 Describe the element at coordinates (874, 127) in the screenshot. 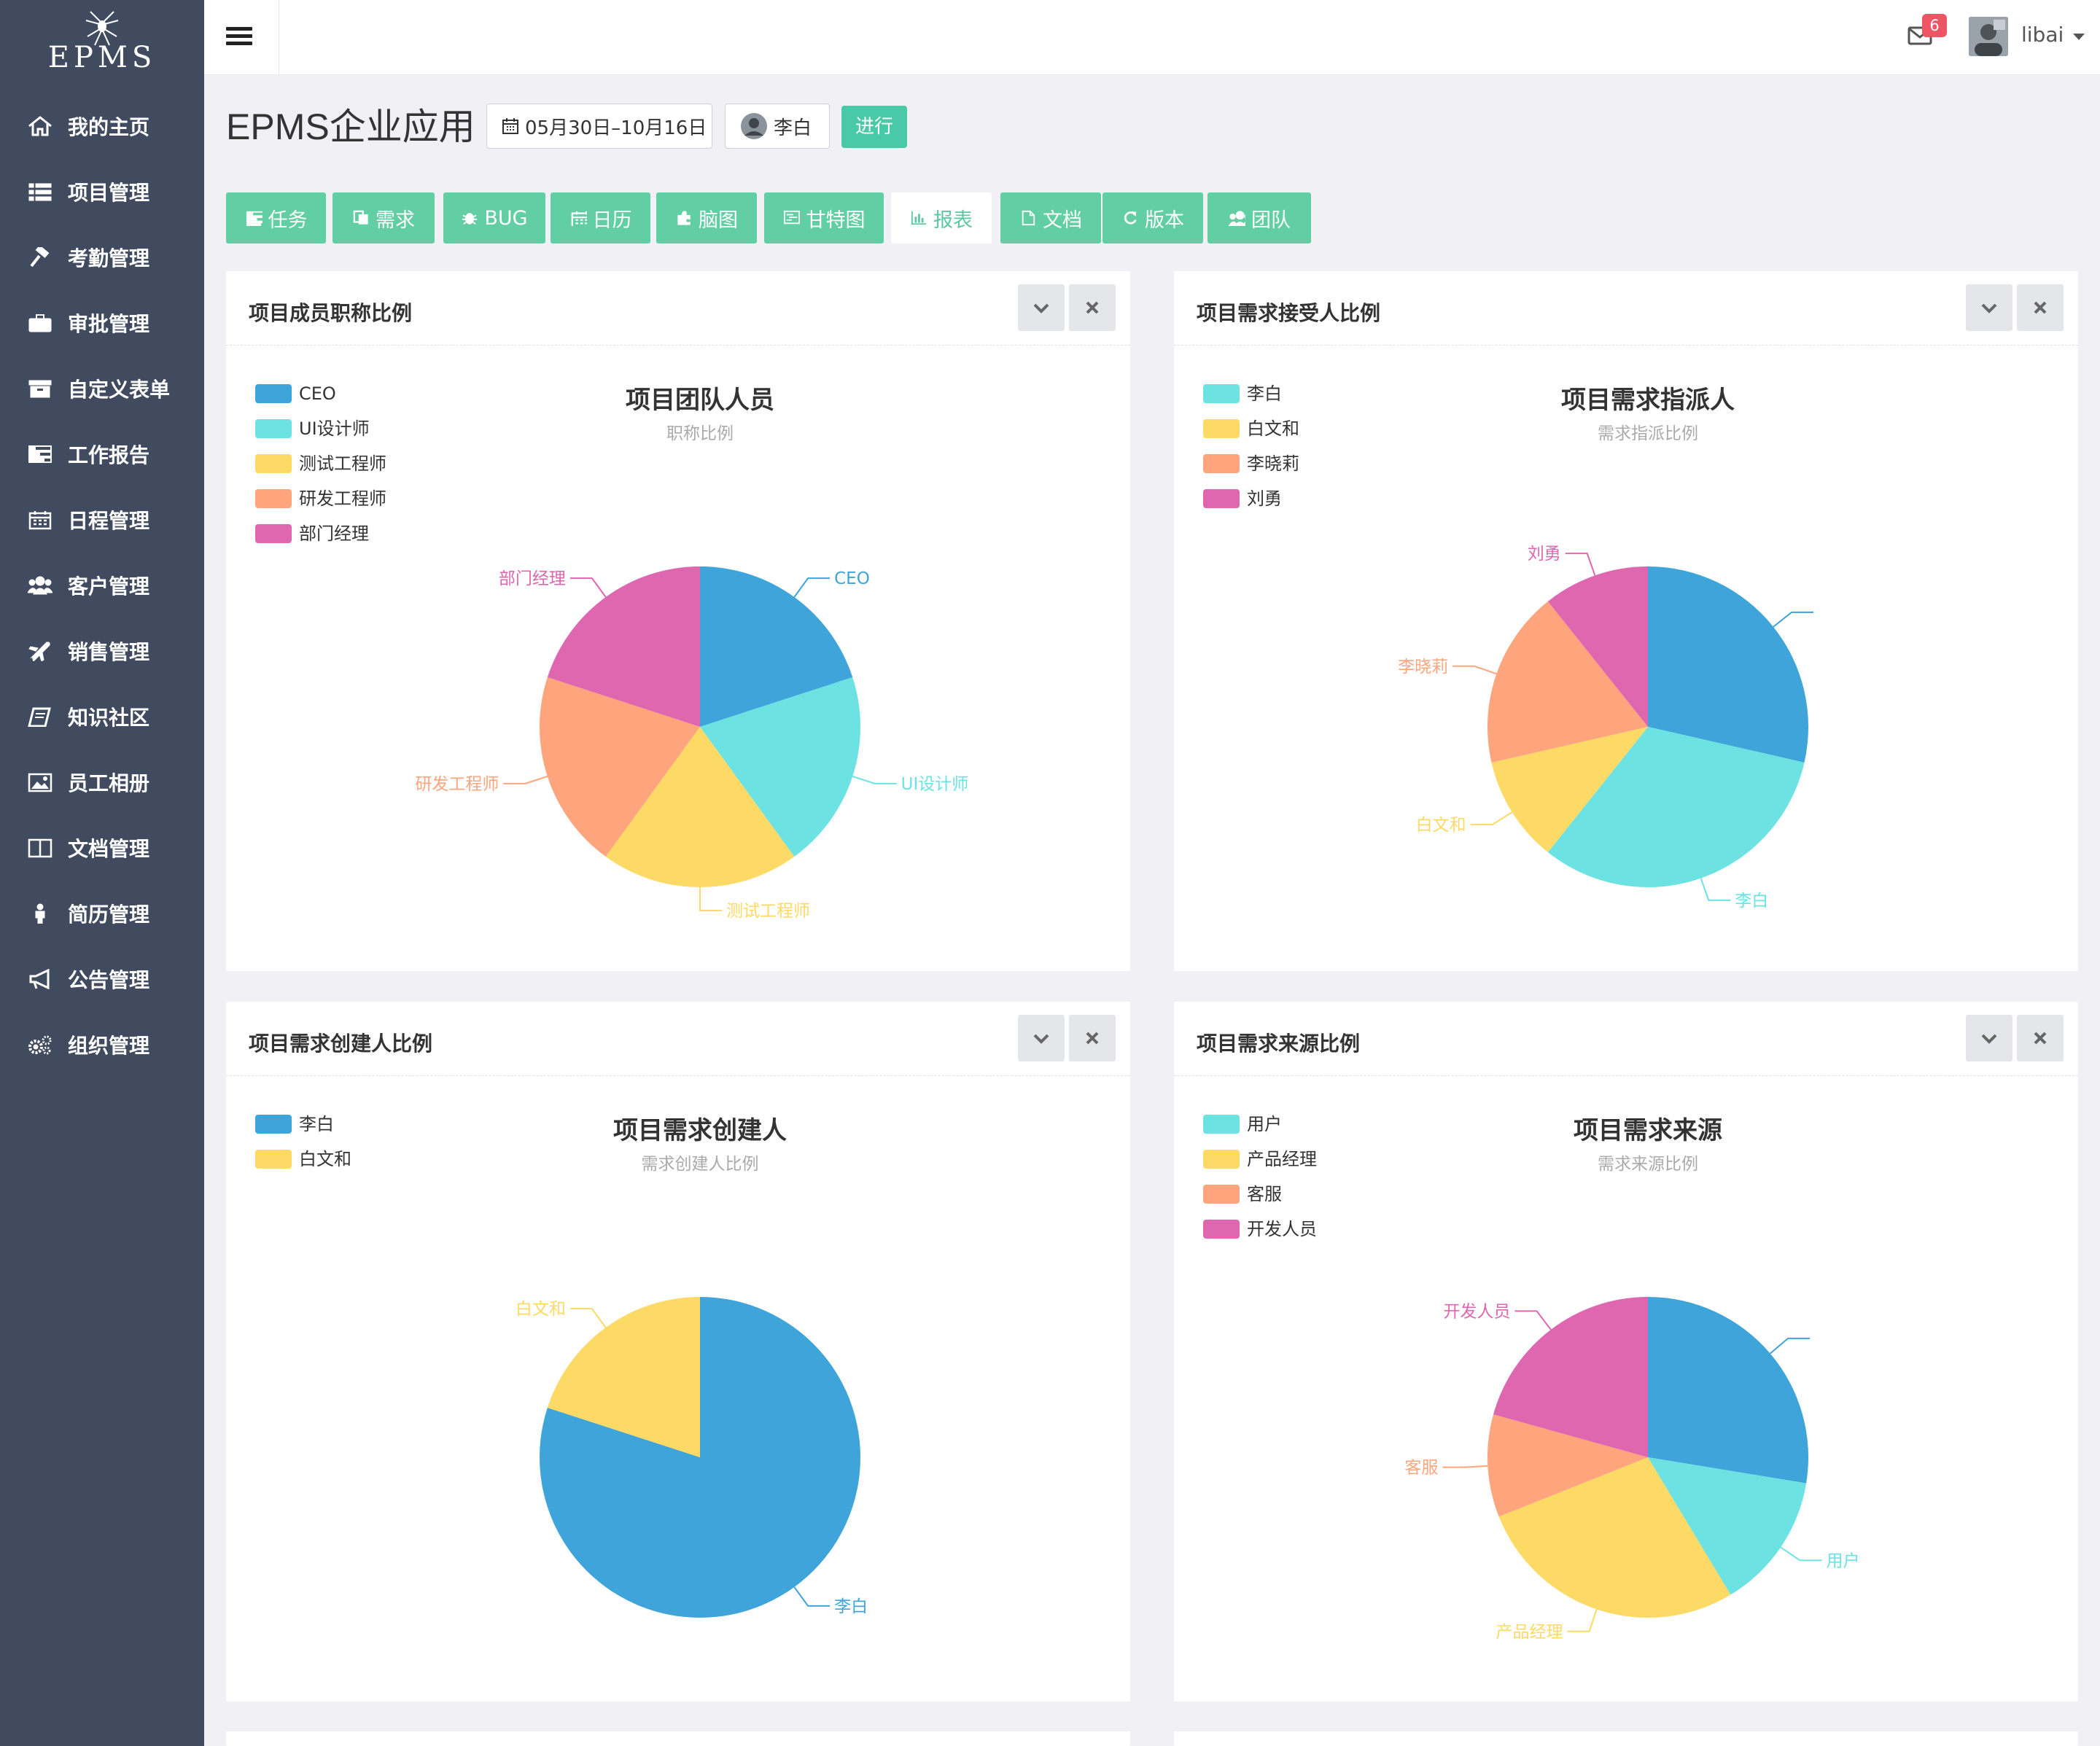

I see `status-button: 进行` at that location.